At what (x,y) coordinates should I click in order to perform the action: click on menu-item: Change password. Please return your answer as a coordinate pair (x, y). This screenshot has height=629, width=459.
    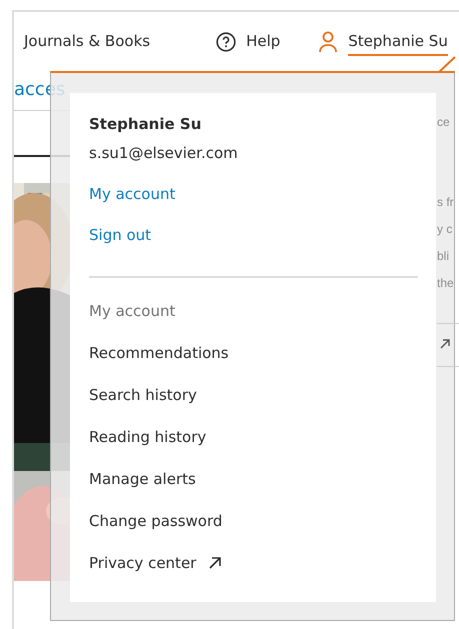
    Looking at the image, I should click on (155, 521).